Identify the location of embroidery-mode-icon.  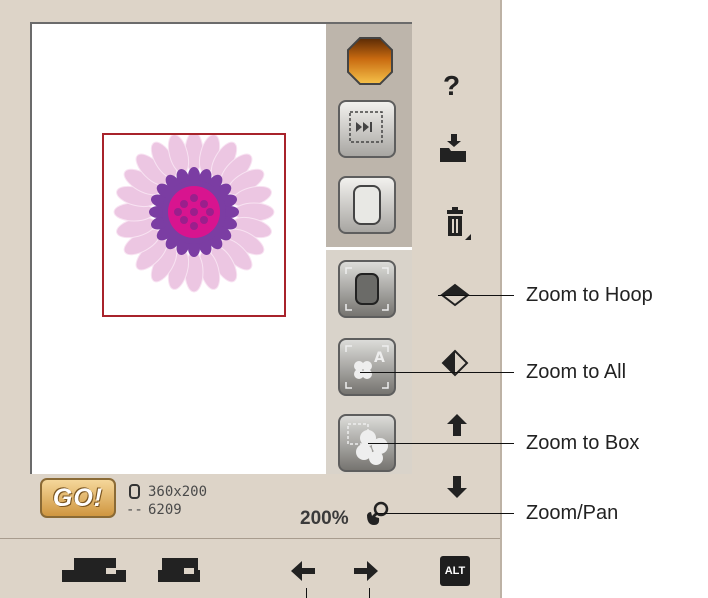
(179, 571).